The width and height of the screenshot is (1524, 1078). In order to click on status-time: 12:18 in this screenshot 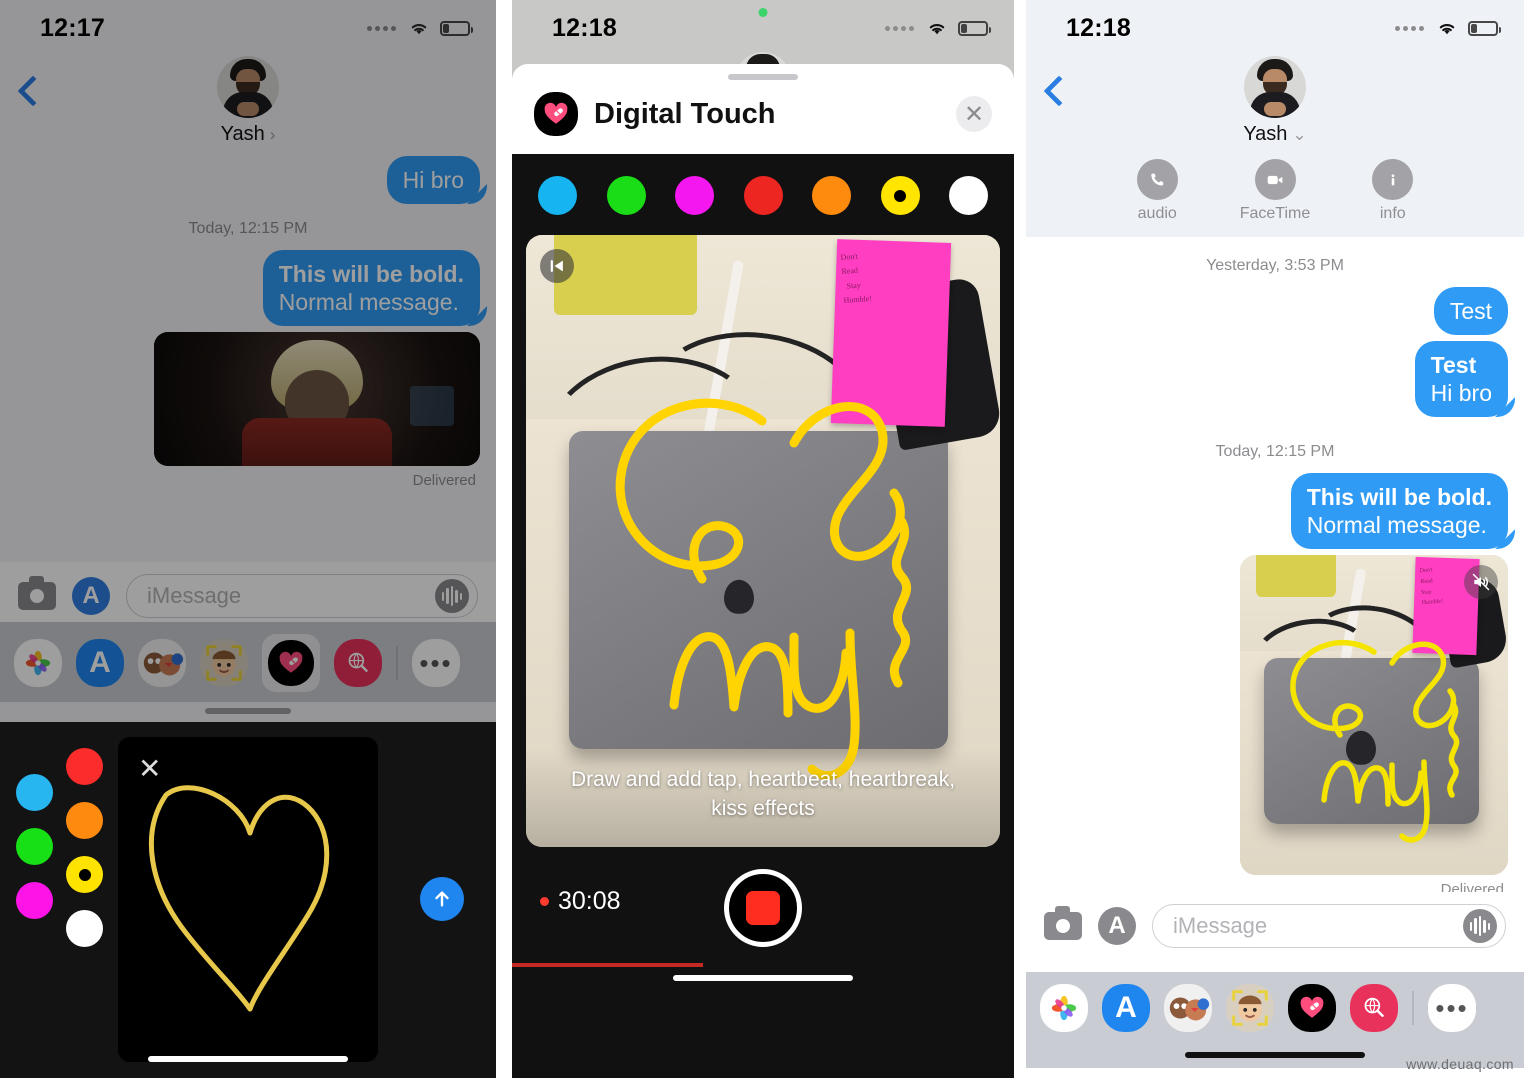, I will do `click(584, 27)`.